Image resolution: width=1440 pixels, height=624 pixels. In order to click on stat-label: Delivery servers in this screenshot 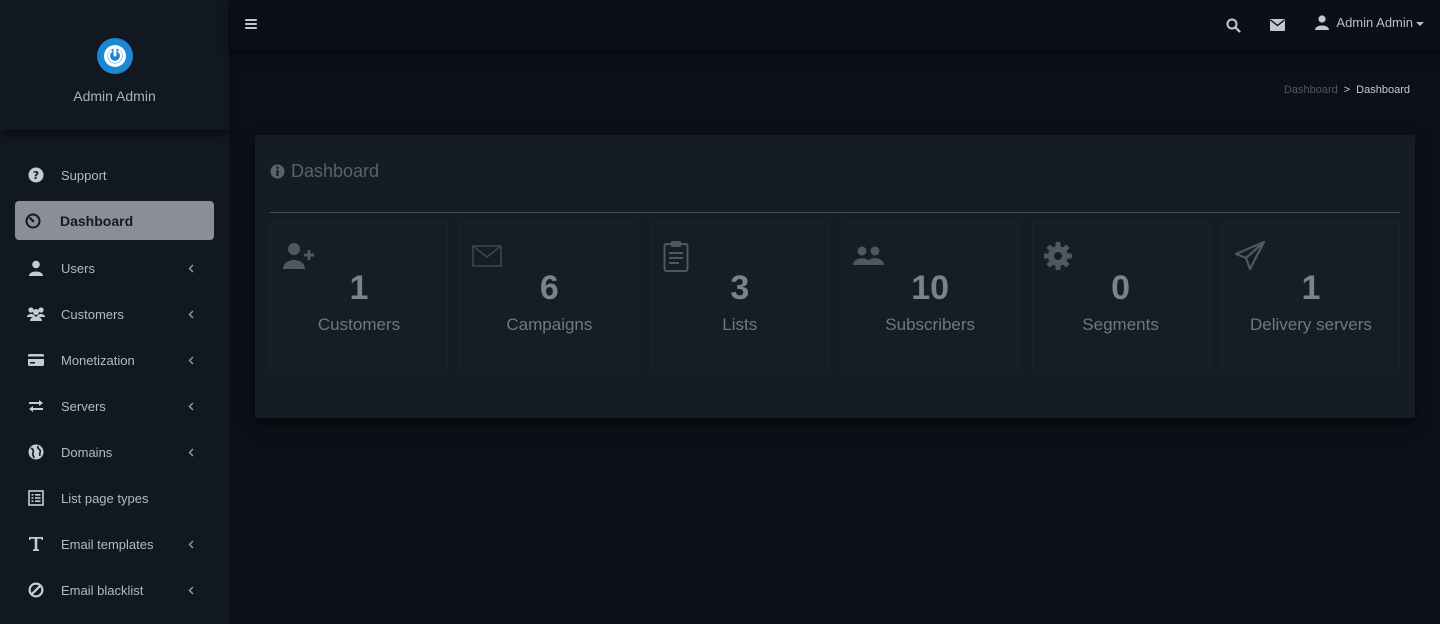, I will do `click(1311, 324)`.